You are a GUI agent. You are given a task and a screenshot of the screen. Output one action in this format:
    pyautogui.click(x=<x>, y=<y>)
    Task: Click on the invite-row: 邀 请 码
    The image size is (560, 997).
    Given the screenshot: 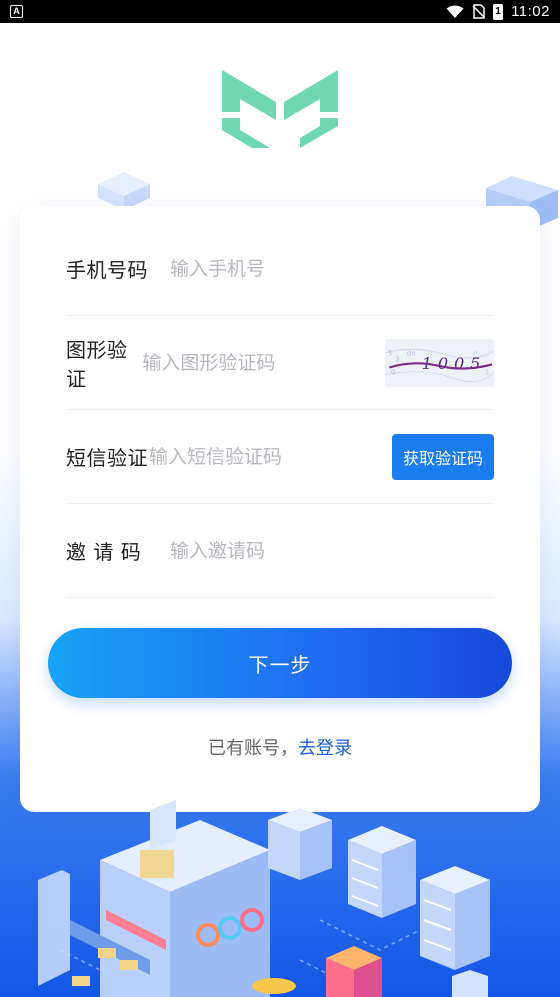 What is the action you would take?
    pyautogui.click(x=280, y=551)
    